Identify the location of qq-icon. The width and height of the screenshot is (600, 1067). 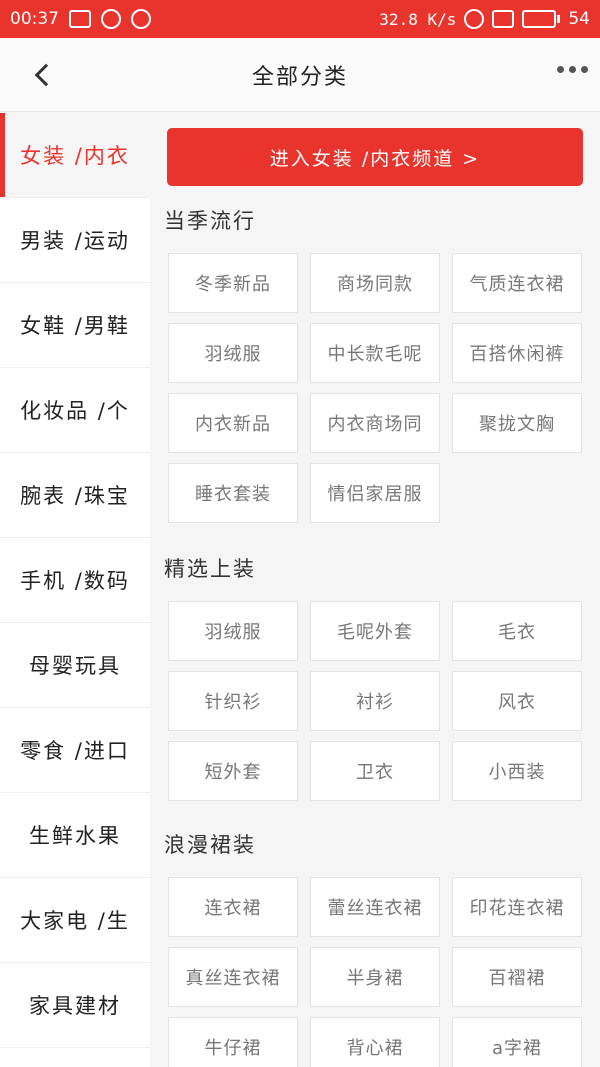
(141, 19).